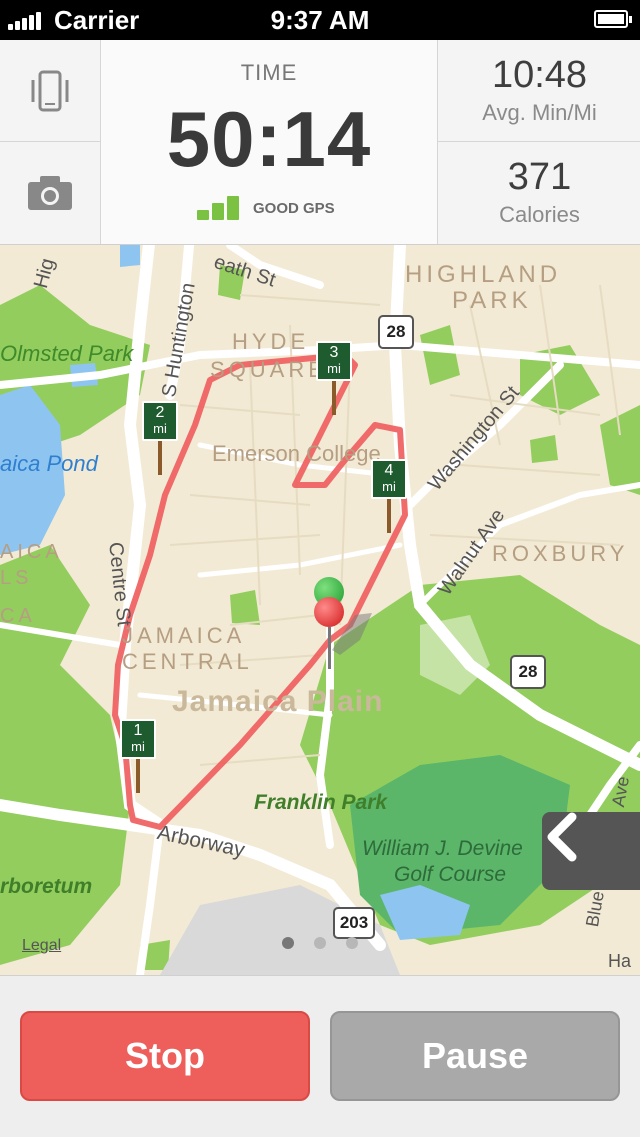 The image size is (640, 1137). Describe the element at coordinates (334, 352) in the screenshot. I see `mile-marker-number: 3` at that location.